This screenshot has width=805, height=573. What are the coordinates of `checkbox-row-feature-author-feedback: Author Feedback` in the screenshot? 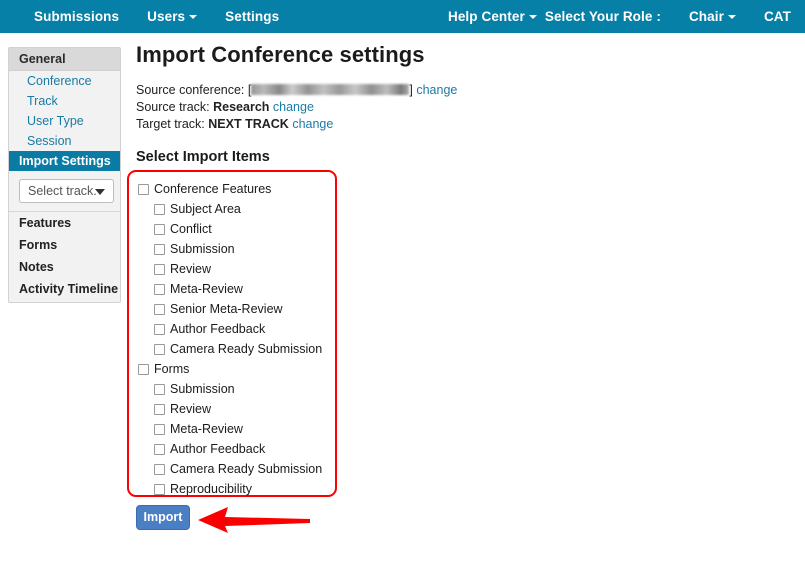 It's located at (236, 329).